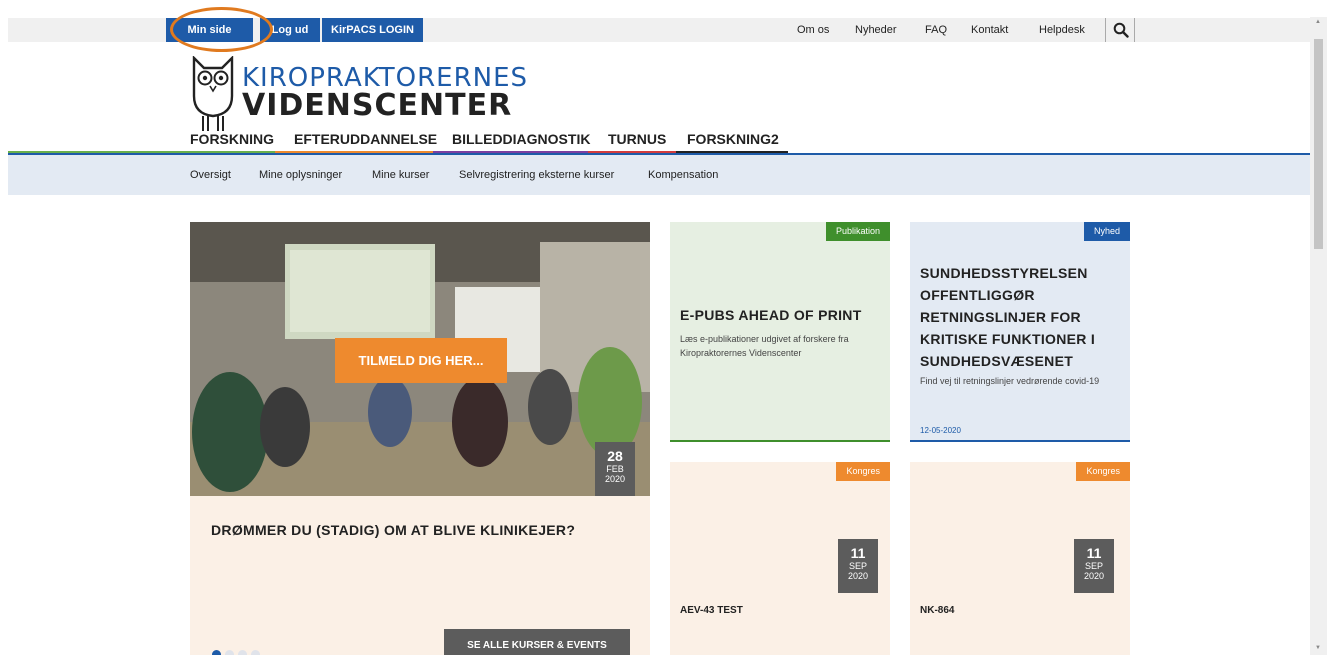  Describe the element at coordinates (221, 29) in the screenshot. I see `highlight-circle` at that location.